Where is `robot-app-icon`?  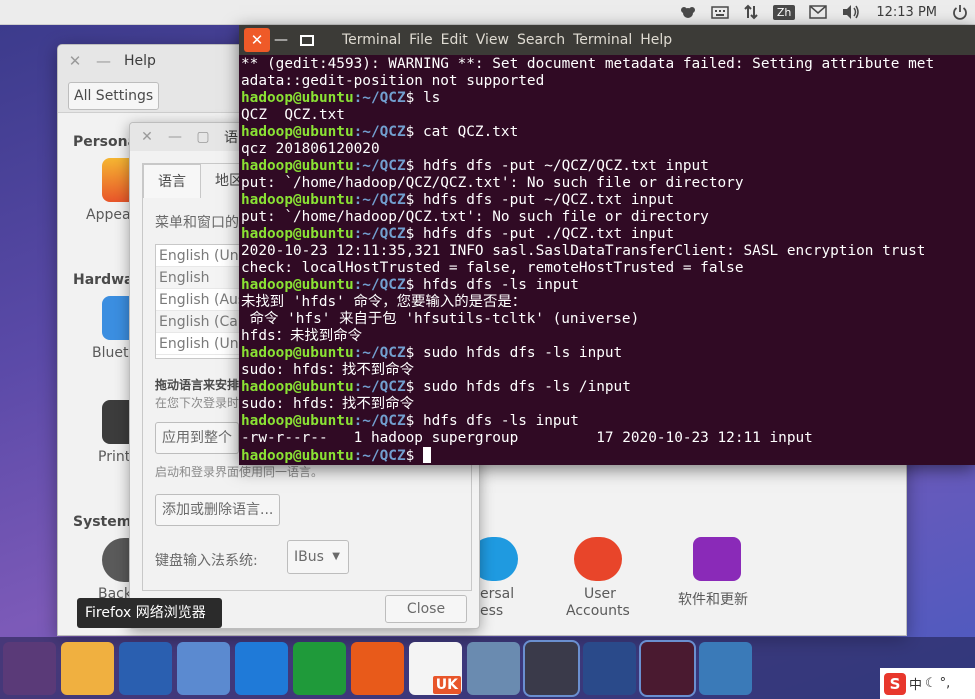
robot-app-icon is located at coordinates (493, 668).